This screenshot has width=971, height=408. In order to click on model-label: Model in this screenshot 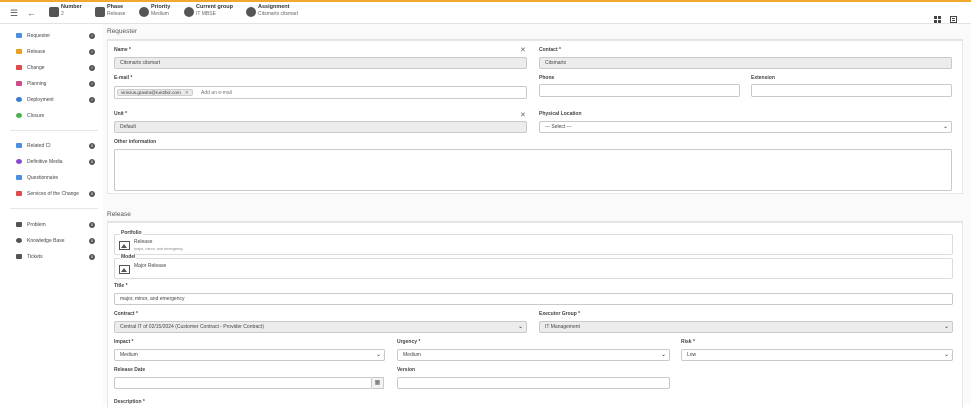, I will do `click(128, 257)`.